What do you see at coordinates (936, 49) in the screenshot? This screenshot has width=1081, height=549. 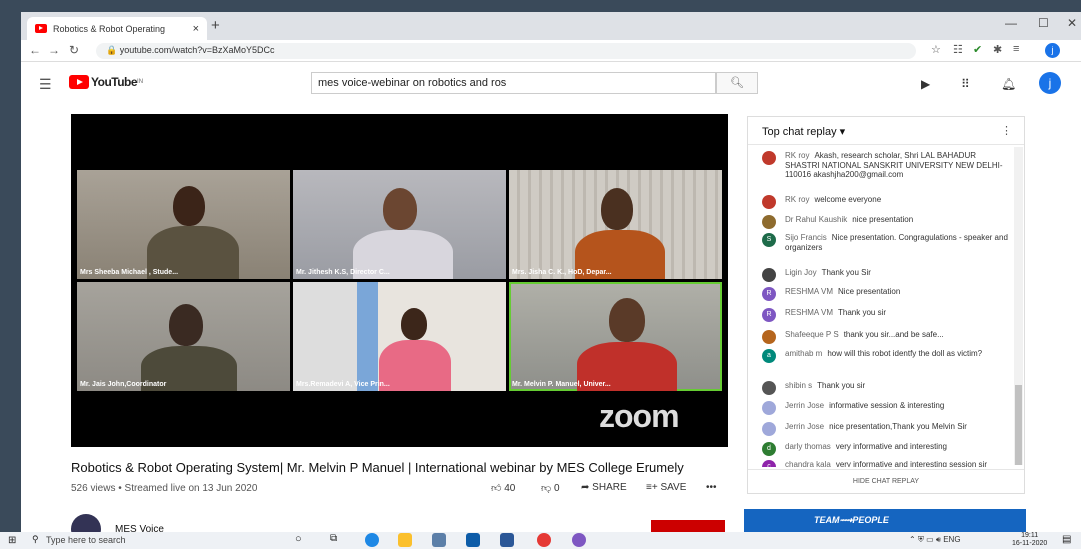 I see `bookmark-star-icon: ☆` at bounding box center [936, 49].